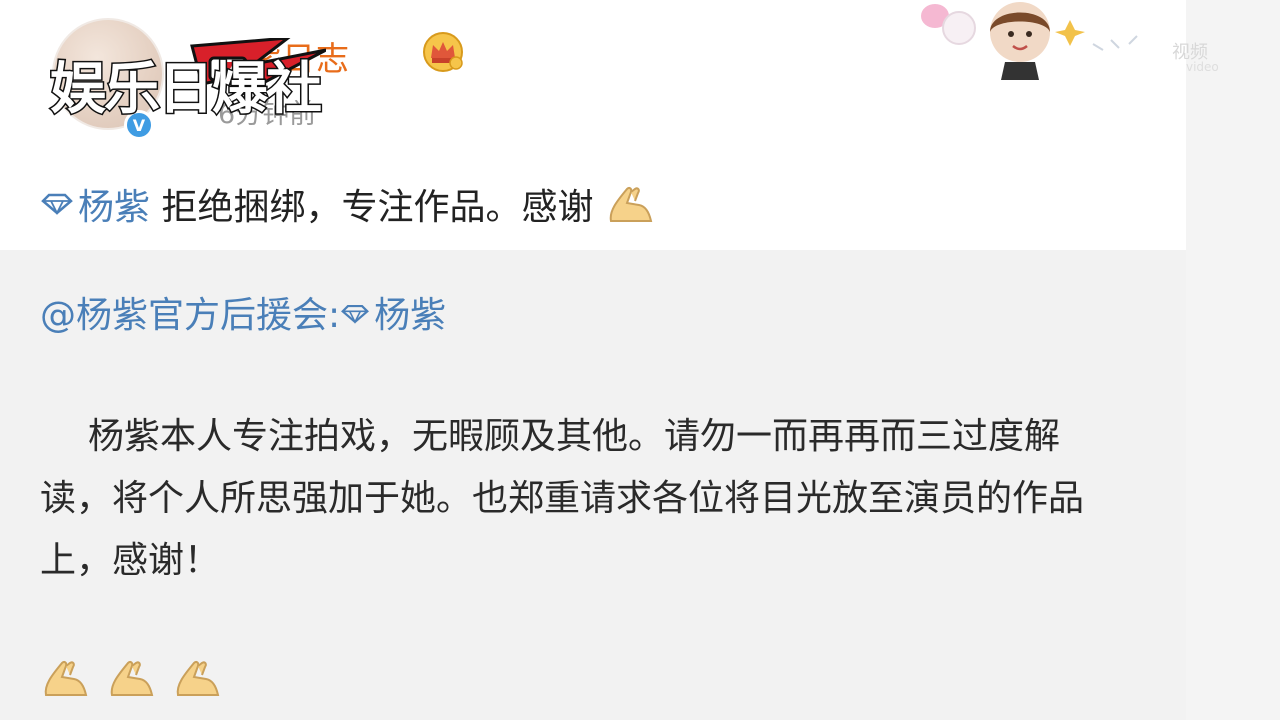  I want to click on right-gutter, so click(1233, 360).